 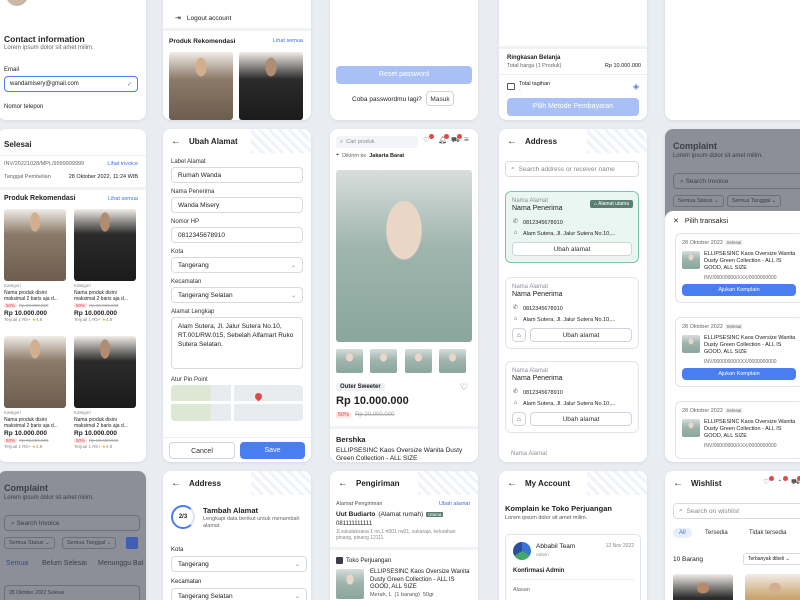 What do you see at coordinates (72, 592) in the screenshot?
I see `complaint-item: 28 Oktober 2022 Selesai` at bounding box center [72, 592].